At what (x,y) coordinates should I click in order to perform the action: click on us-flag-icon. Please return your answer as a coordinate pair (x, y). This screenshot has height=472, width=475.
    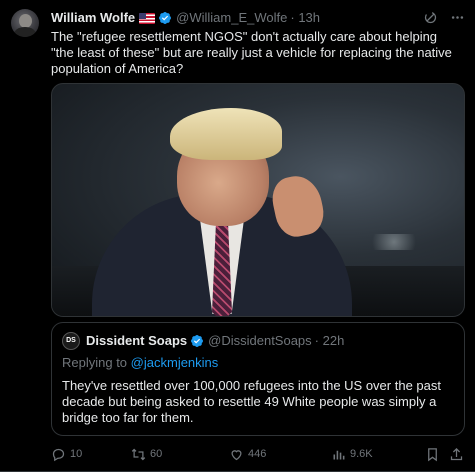
    Looking at the image, I should click on (147, 18).